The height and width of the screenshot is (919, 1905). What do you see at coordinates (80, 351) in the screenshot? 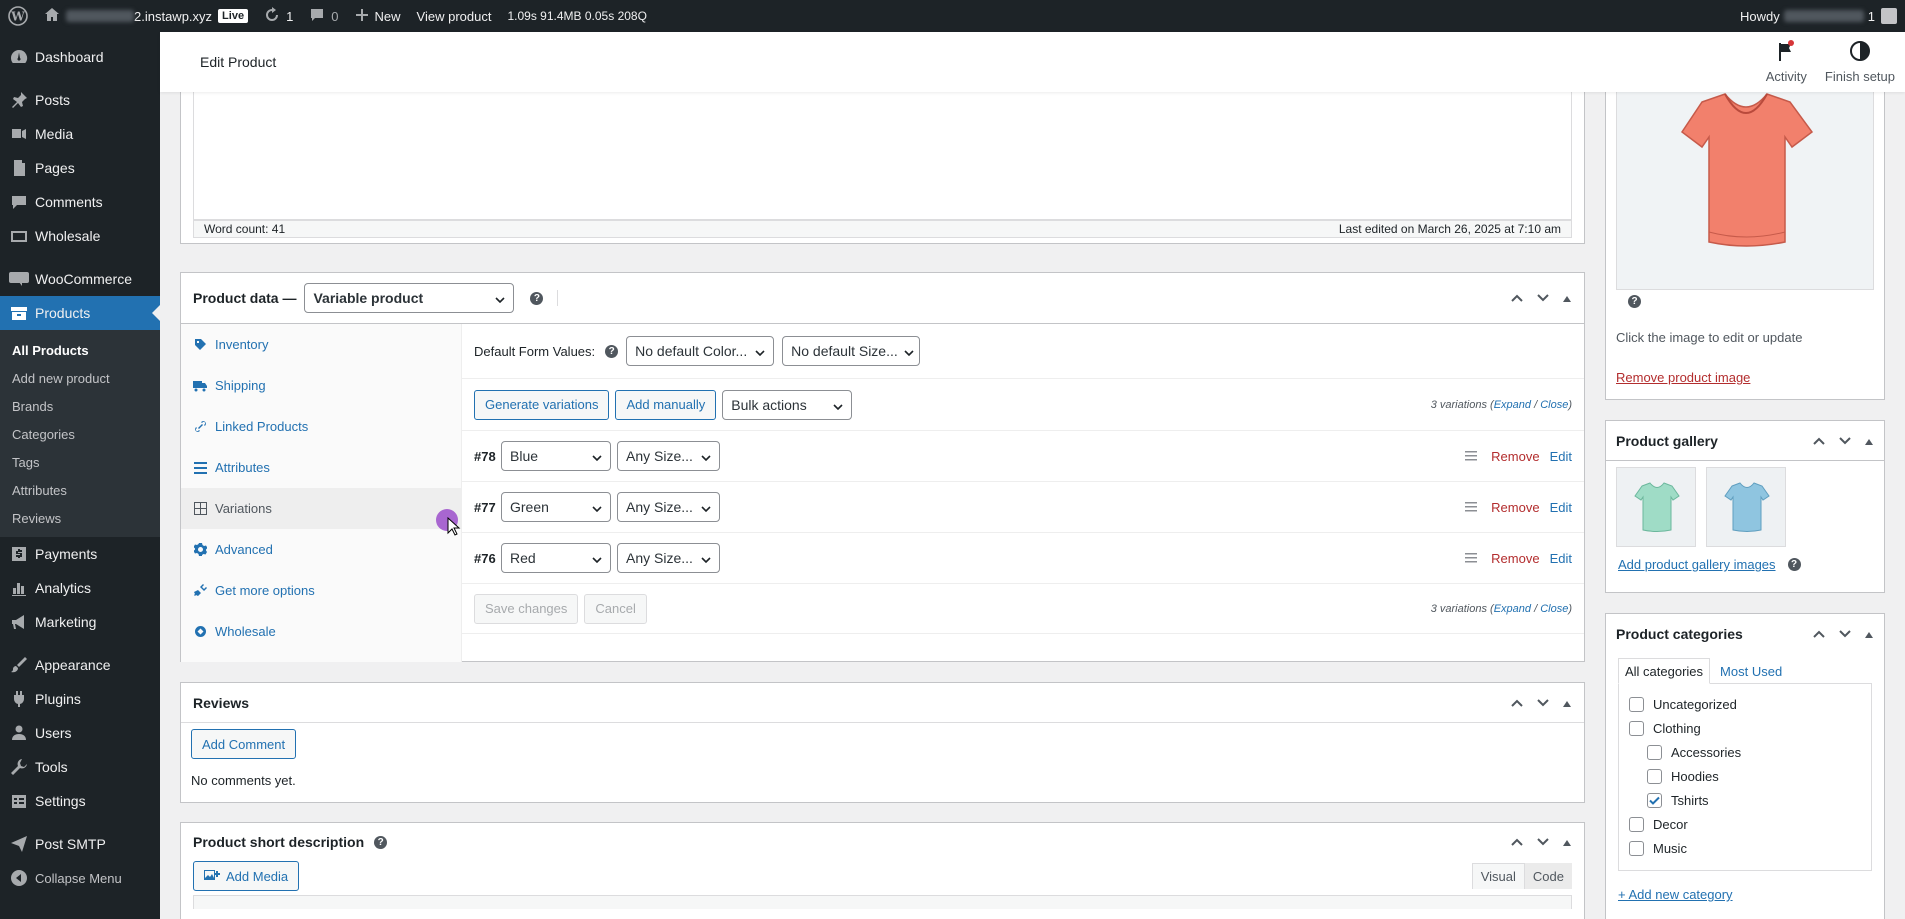
I see `submenu-all-products: All Products` at bounding box center [80, 351].